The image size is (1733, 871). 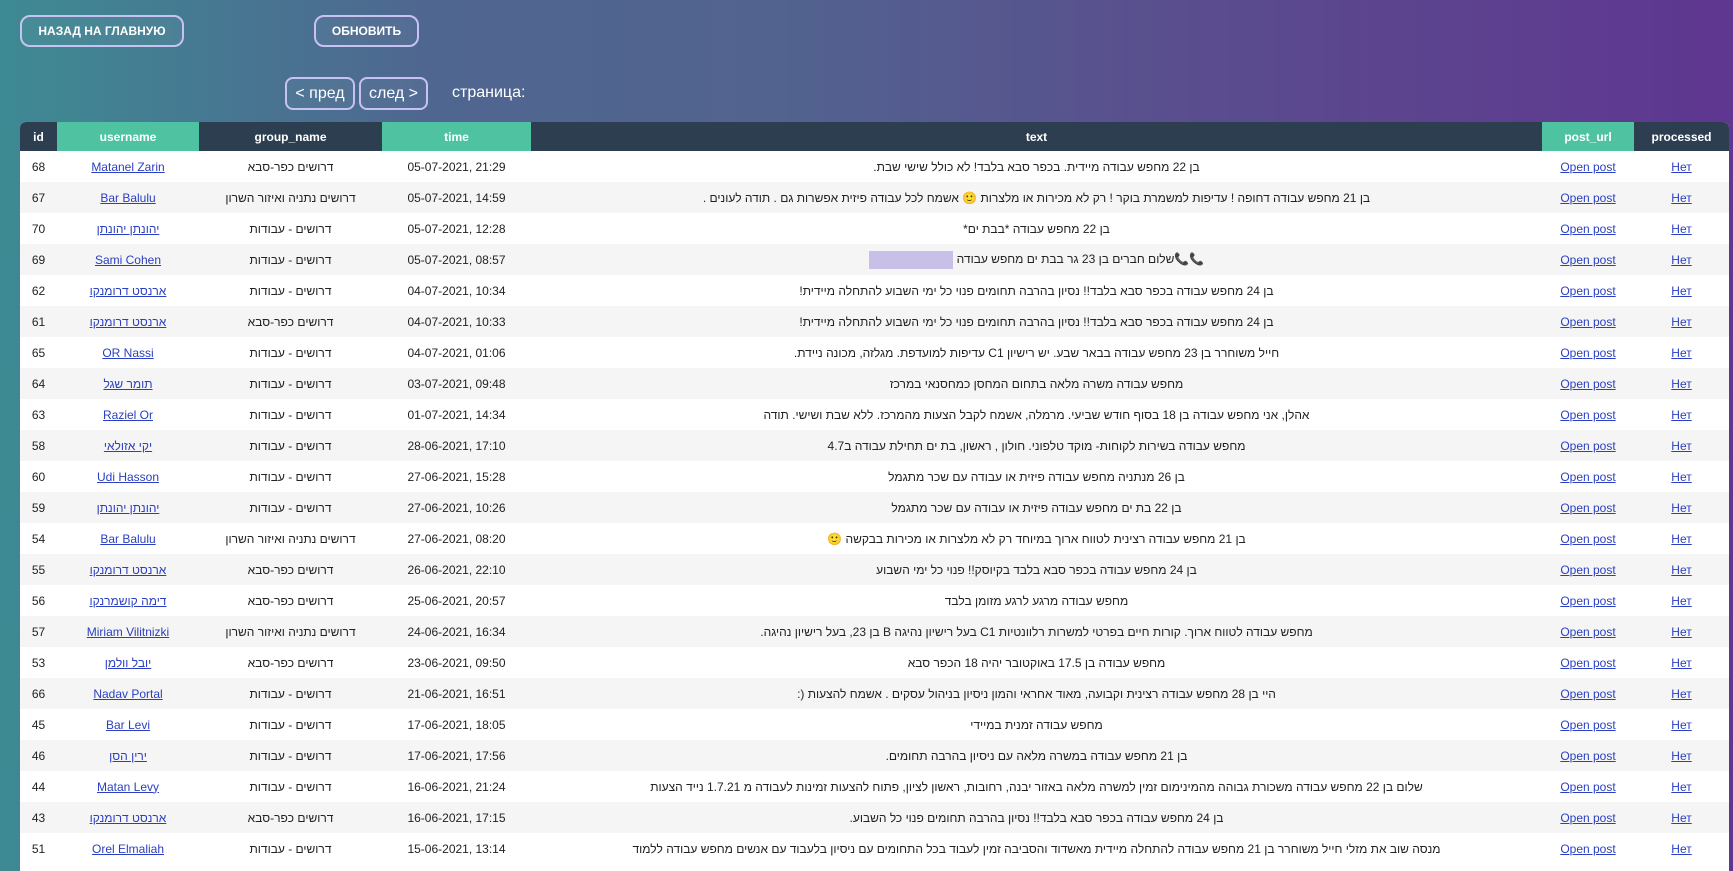 I want to click on cell-id-container: 46, so click(x=38, y=755).